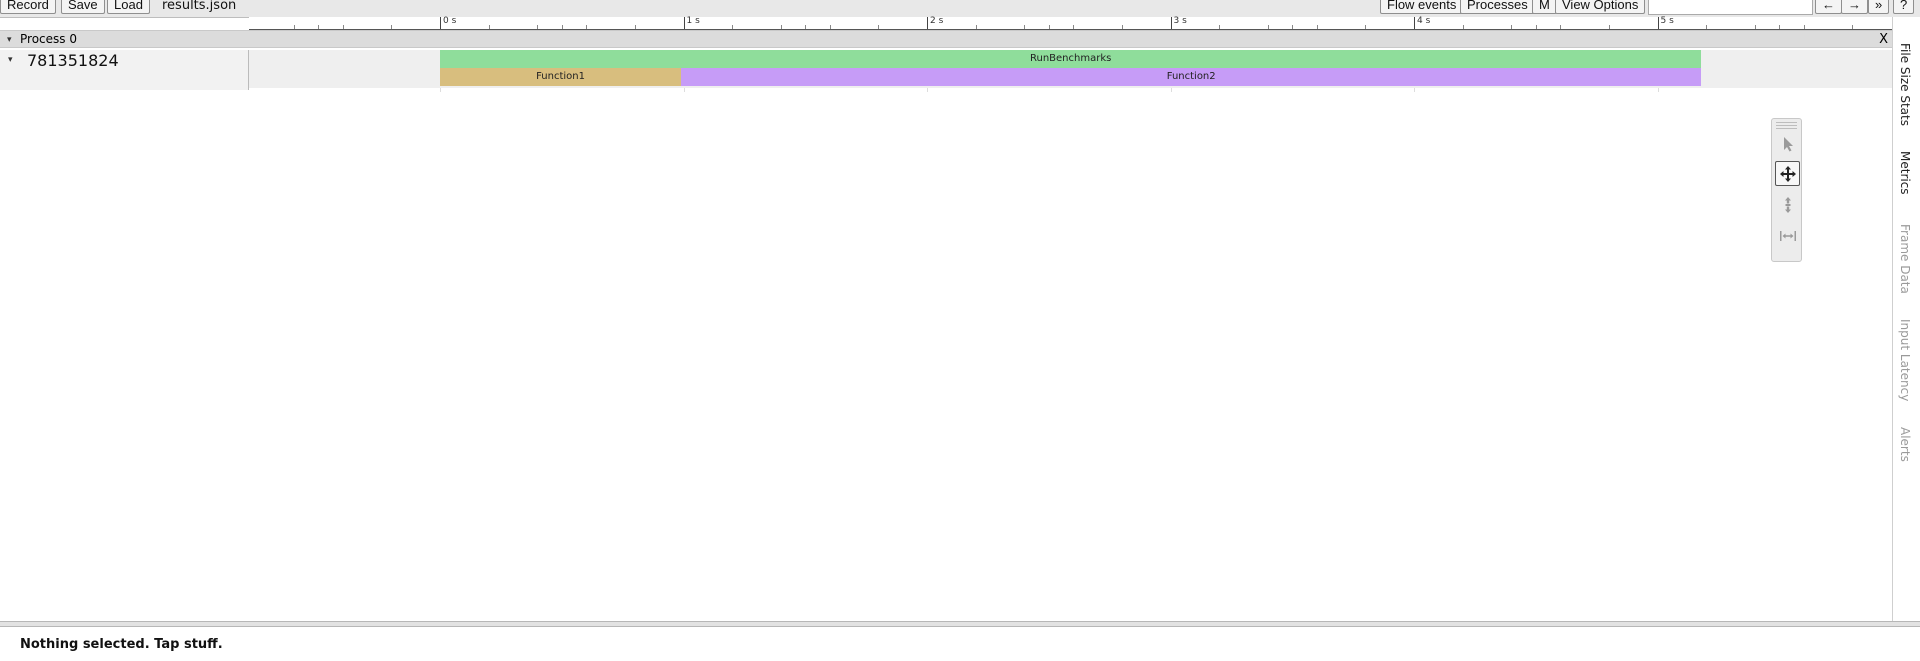 Image resolution: width=1920 pixels, height=661 pixels. Describe the element at coordinates (946, 39) in the screenshot. I see `process-header: ▾ Process 0 X` at that location.